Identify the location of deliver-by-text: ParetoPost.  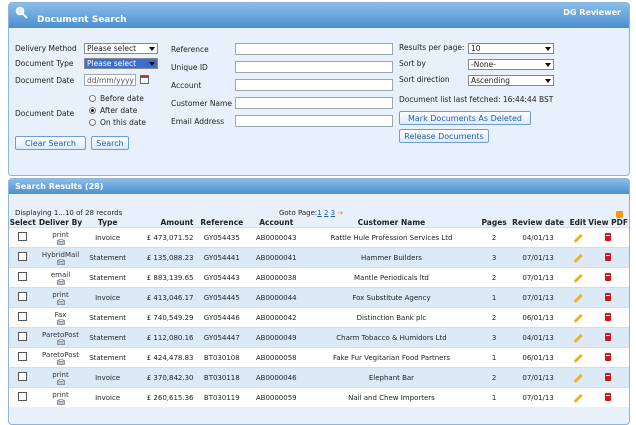
(60, 334).